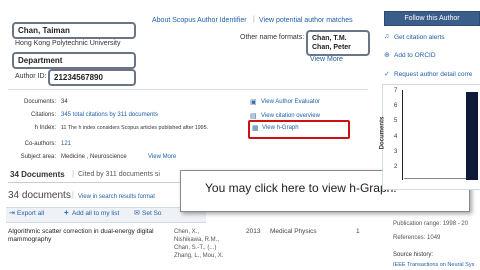 The image size is (480, 270). I want to click on tab-cited-by: Cited by 311 documents si, so click(119, 174).